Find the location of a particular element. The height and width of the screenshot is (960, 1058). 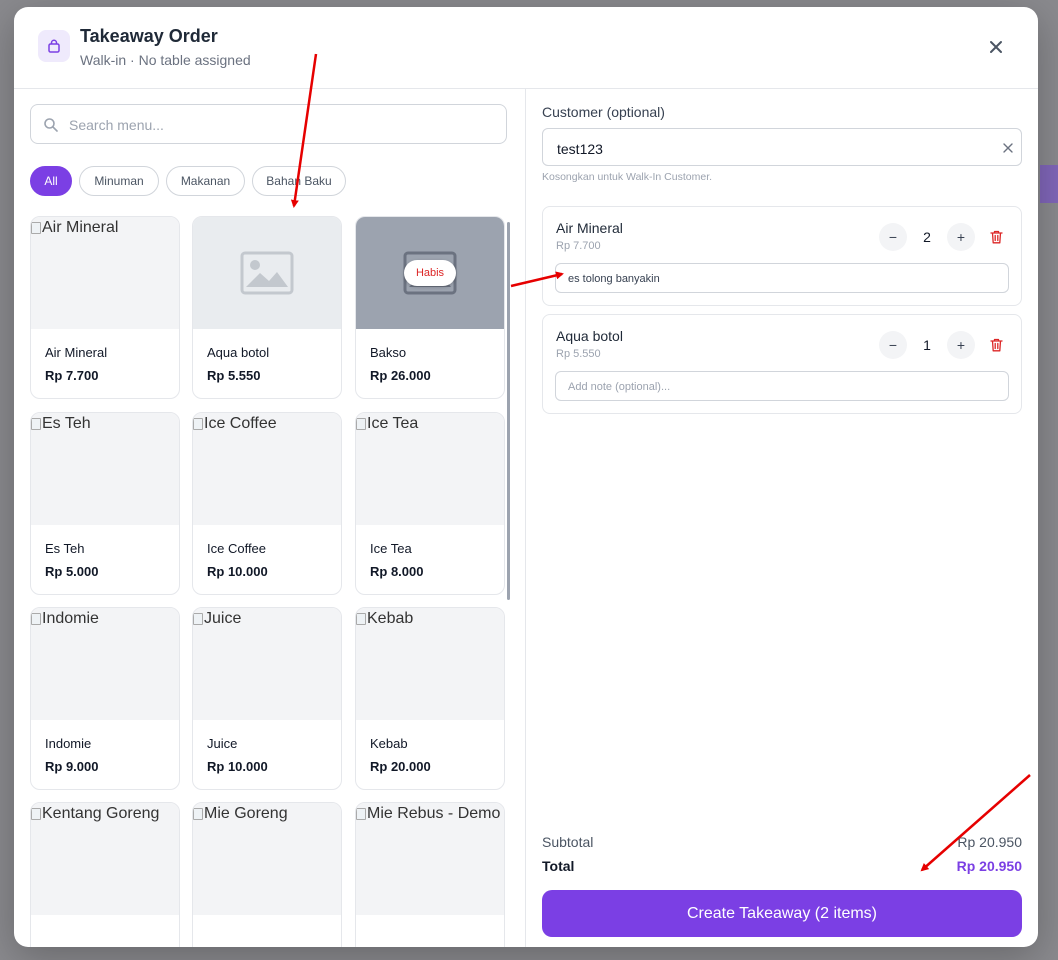

cart-item-name: Air Mineral is located at coordinates (589, 228).